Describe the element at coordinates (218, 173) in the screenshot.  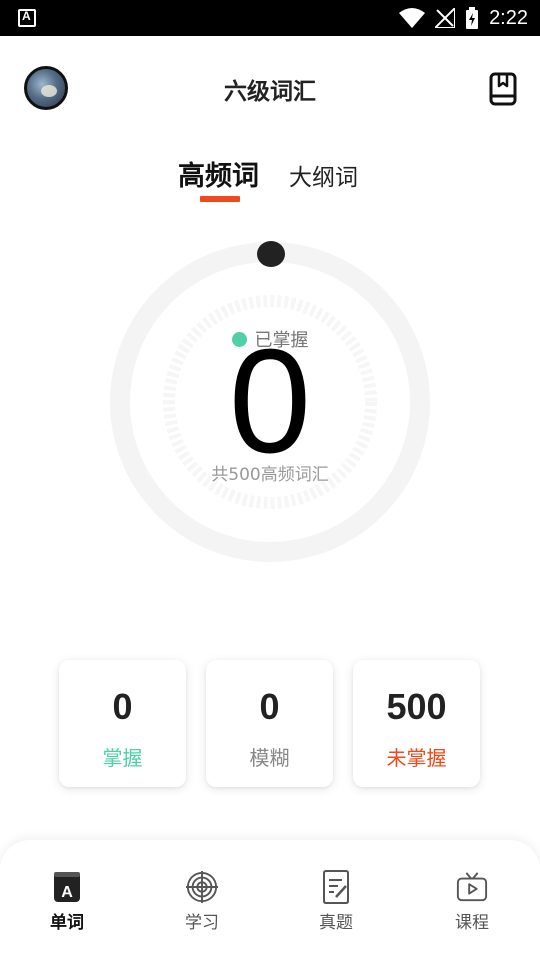
I see `tab-high-frequency: 高频词` at that location.